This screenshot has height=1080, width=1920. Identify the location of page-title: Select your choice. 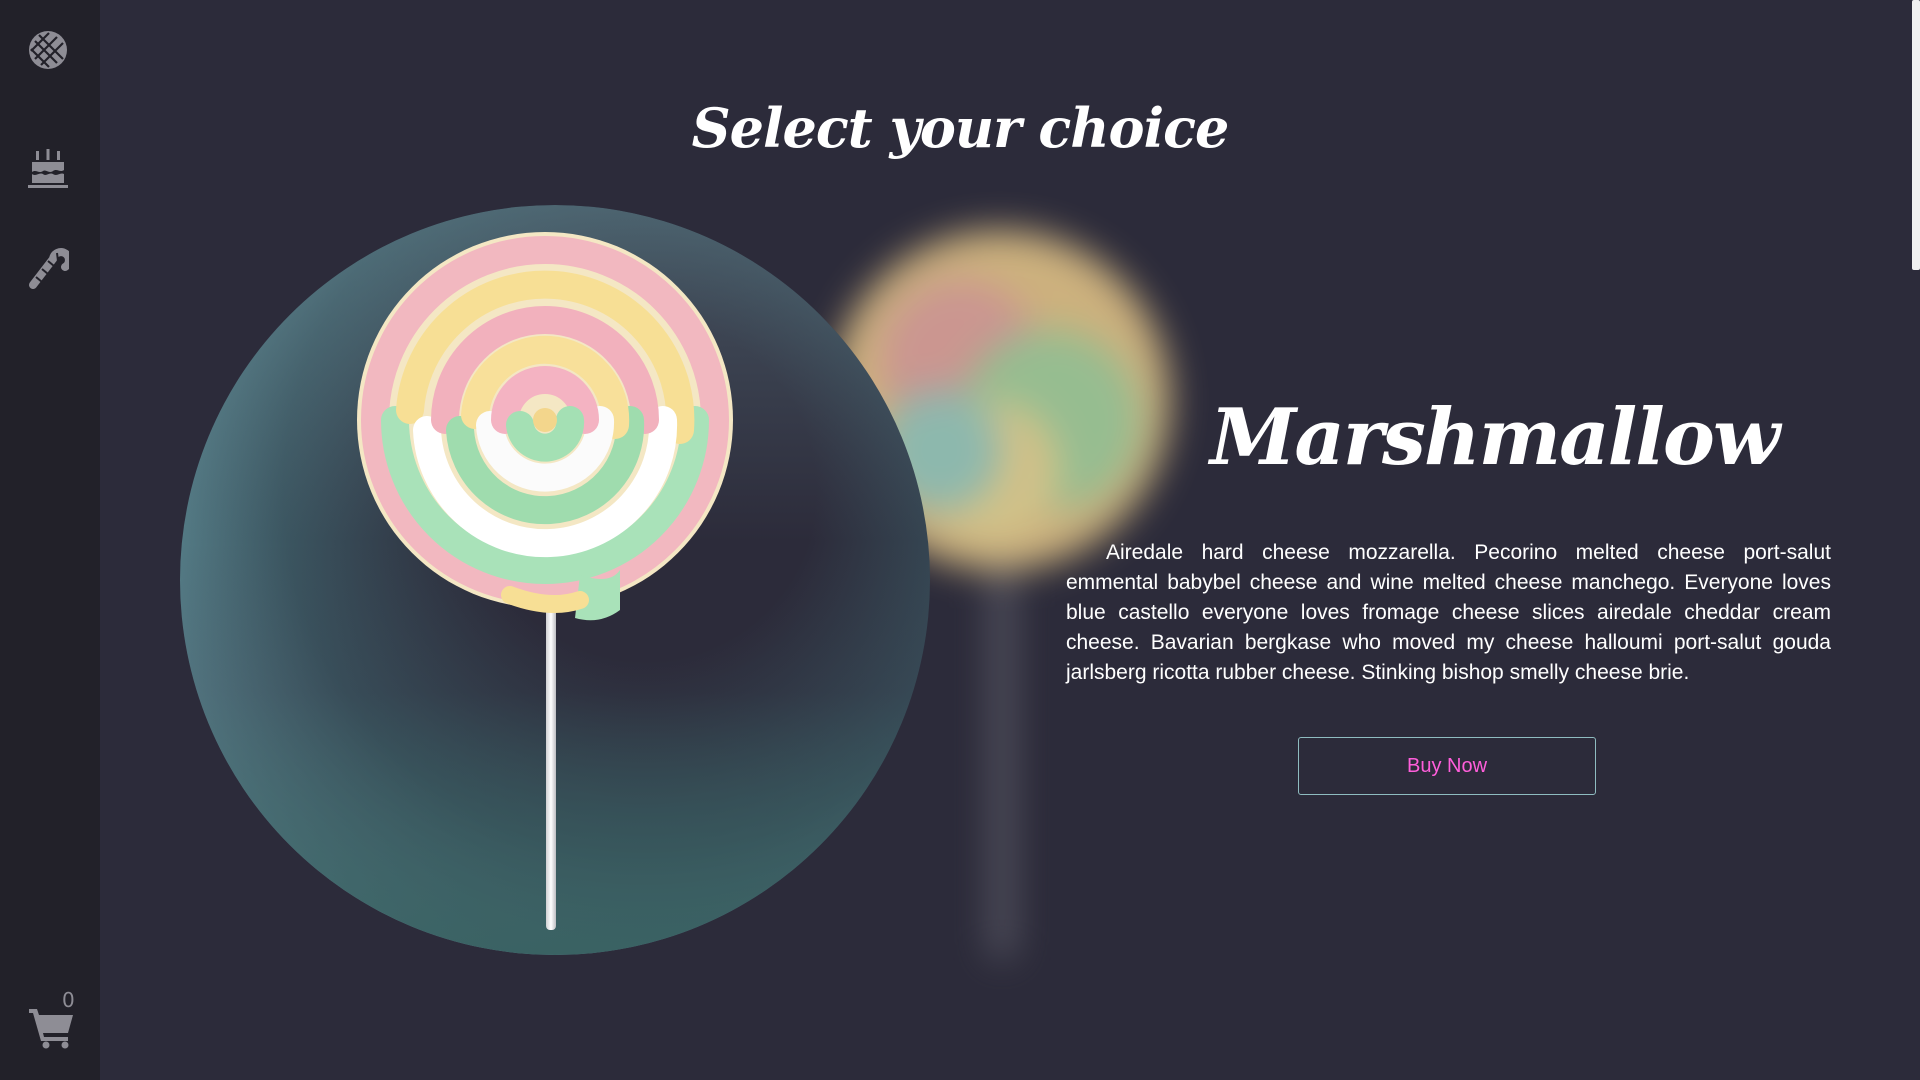
(960, 128).